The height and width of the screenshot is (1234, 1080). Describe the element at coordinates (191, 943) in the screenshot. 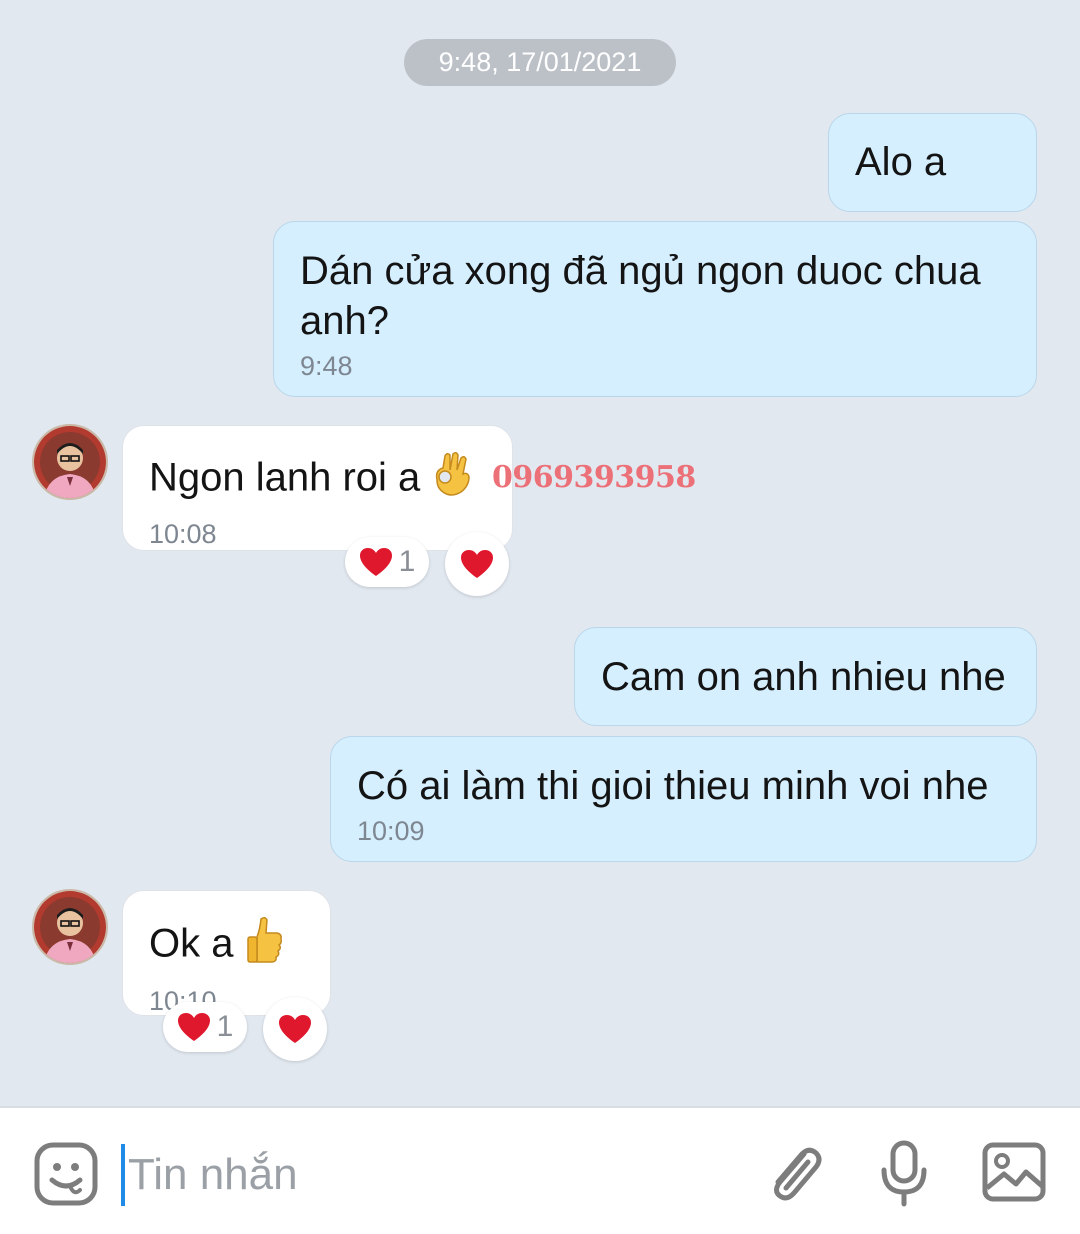

I see `message-text: Ok a` at that location.